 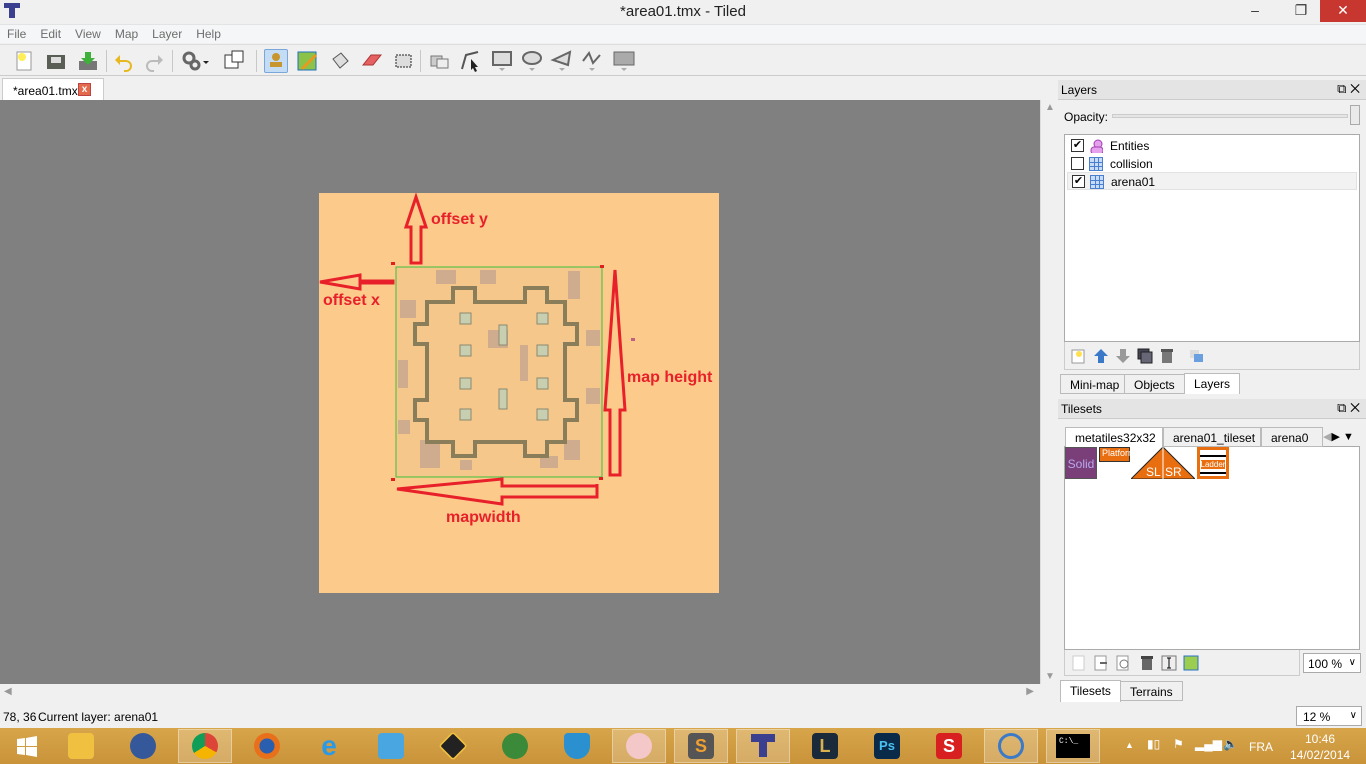 I want to click on tab-layers: Layers, so click(x=1212, y=383).